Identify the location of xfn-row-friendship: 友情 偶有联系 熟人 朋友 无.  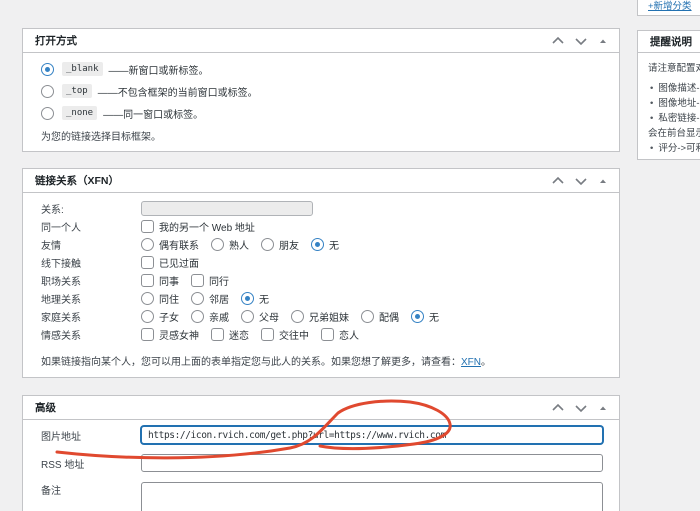
(322, 244).